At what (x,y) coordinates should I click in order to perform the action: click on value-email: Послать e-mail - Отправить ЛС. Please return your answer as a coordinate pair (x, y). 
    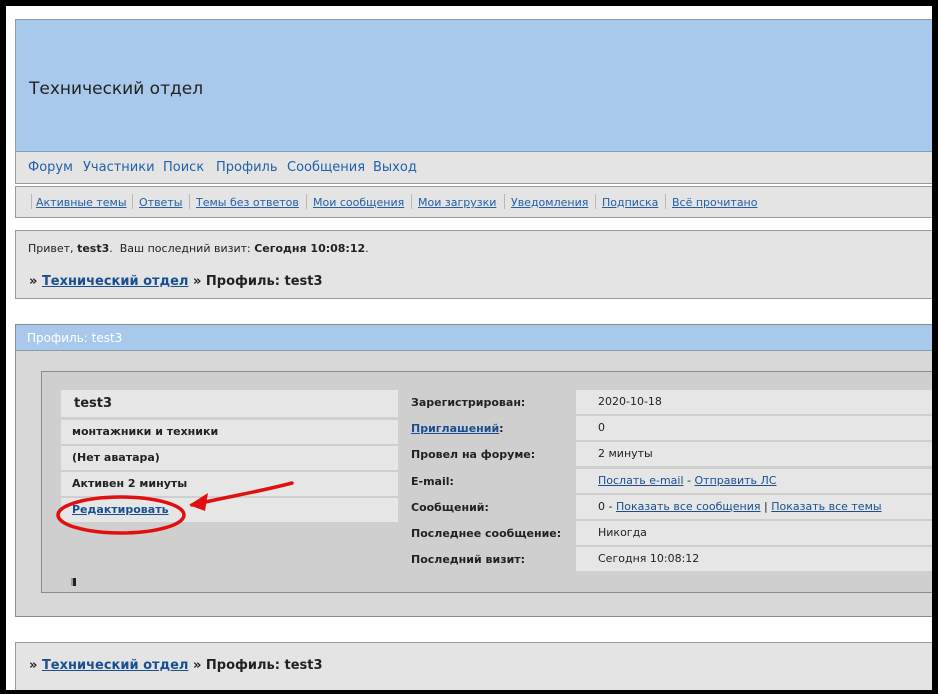
    Looking at the image, I should click on (754, 481).